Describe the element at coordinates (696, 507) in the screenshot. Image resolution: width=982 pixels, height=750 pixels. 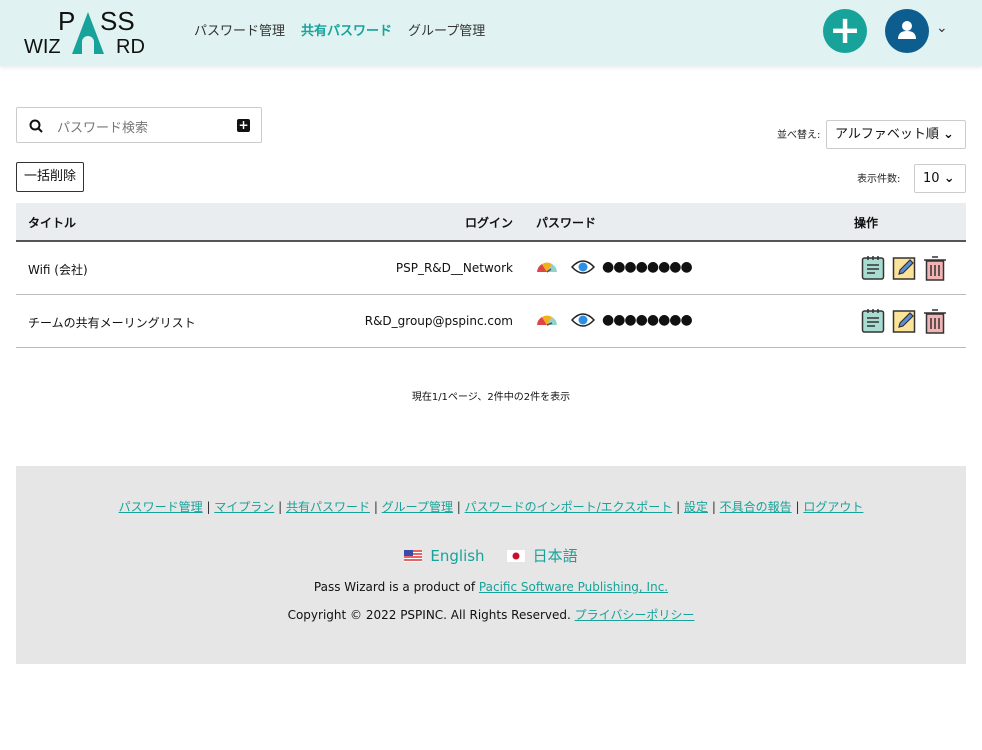
I see `footer-link: 設定` at that location.